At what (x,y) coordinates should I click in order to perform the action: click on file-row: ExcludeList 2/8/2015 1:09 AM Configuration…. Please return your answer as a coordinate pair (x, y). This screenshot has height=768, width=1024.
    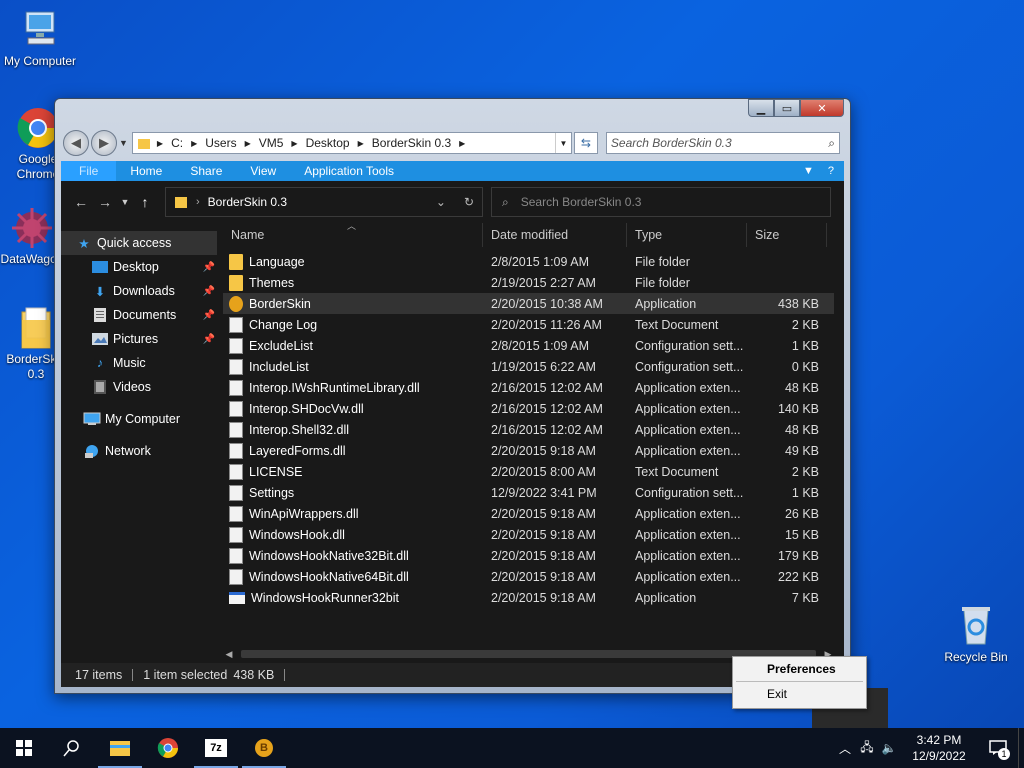
    Looking at the image, I should click on (528, 345).